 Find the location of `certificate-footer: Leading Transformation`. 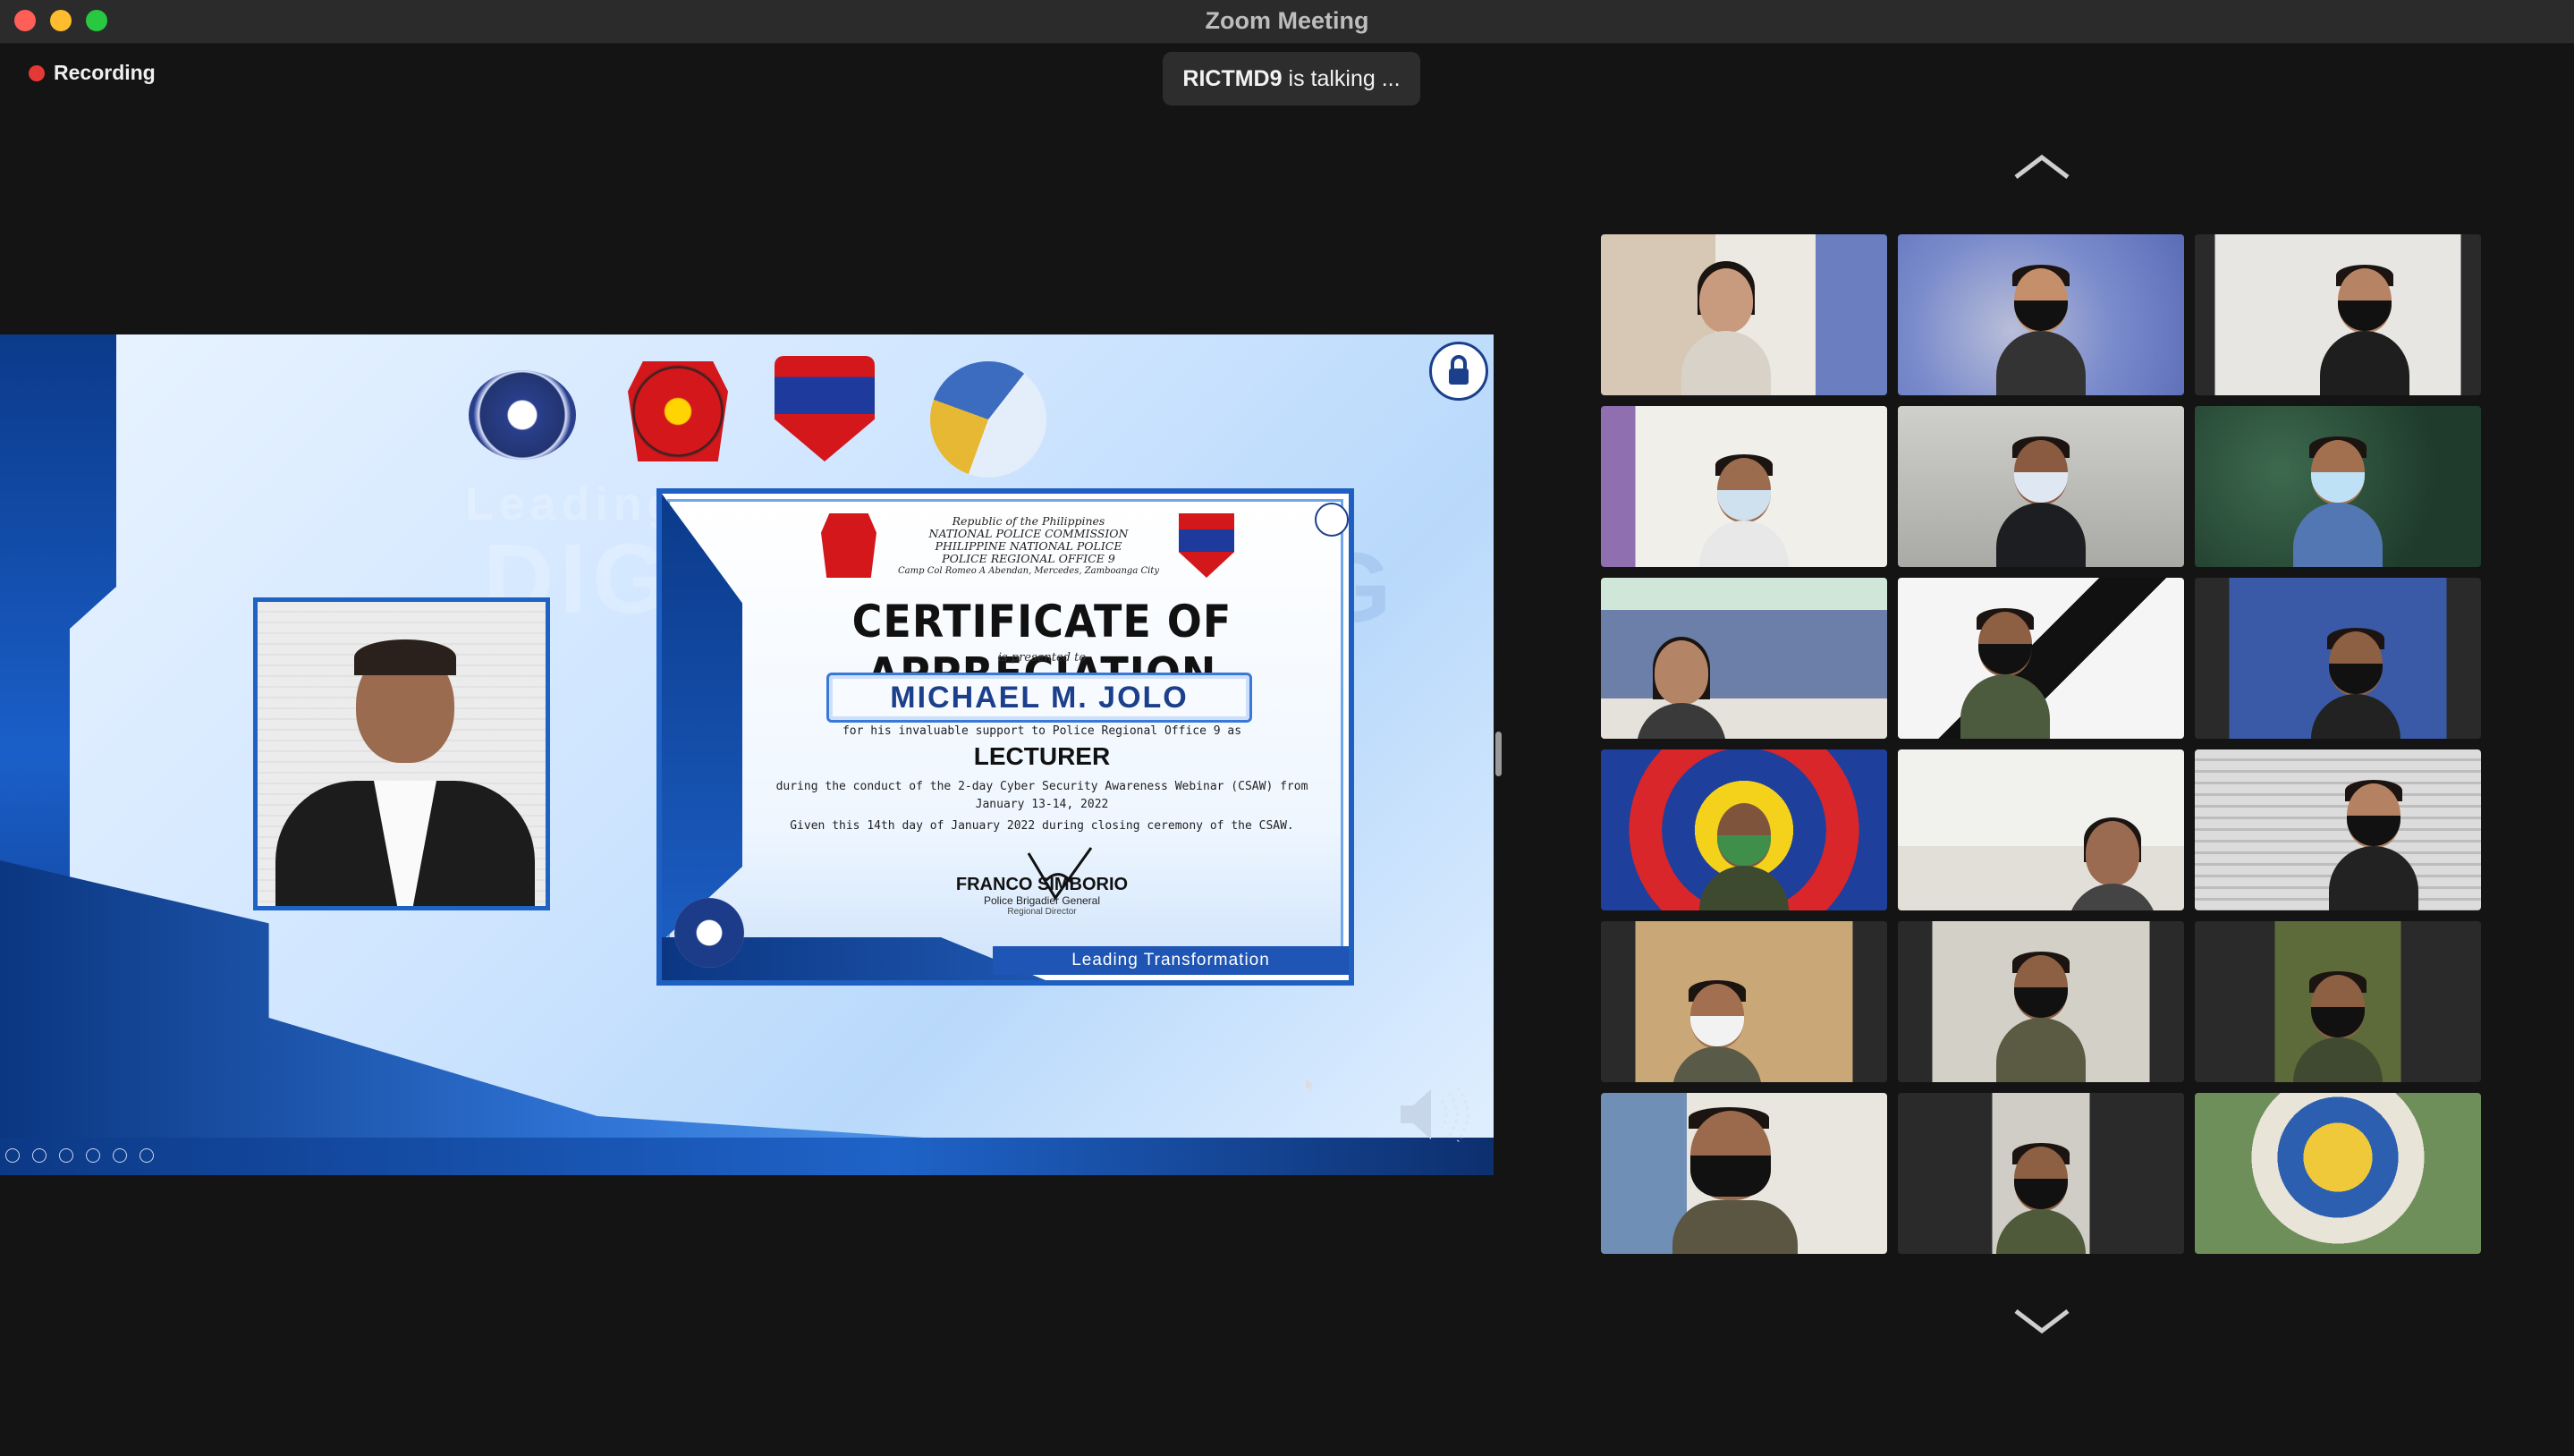

certificate-footer: Leading Transformation is located at coordinates (1171, 960).